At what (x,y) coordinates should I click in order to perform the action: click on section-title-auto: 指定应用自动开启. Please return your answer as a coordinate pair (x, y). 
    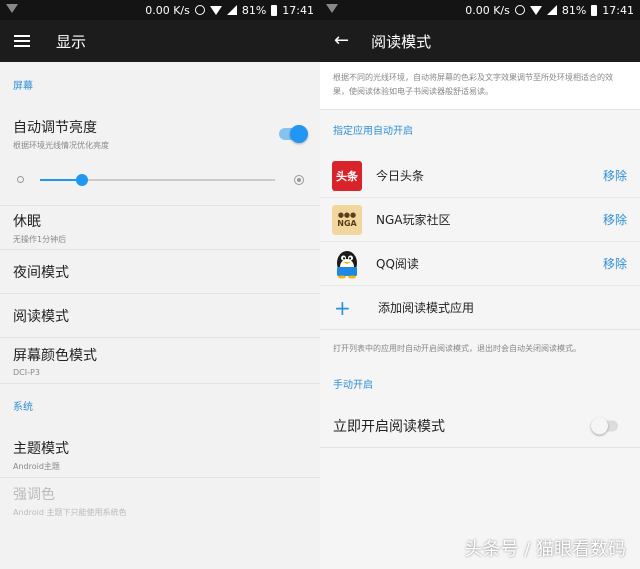
    Looking at the image, I should click on (373, 131).